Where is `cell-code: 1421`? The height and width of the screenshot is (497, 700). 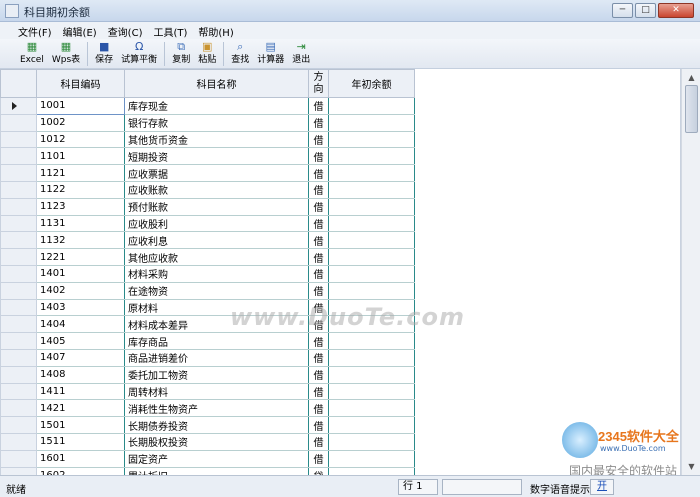
cell-code: 1421 is located at coordinates (80, 408).